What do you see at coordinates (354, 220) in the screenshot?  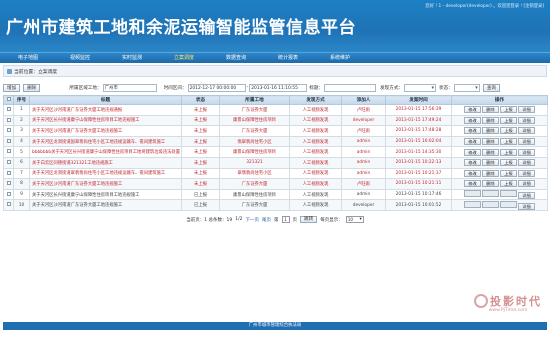 I see `pager-per-page-select: 10` at bounding box center [354, 220].